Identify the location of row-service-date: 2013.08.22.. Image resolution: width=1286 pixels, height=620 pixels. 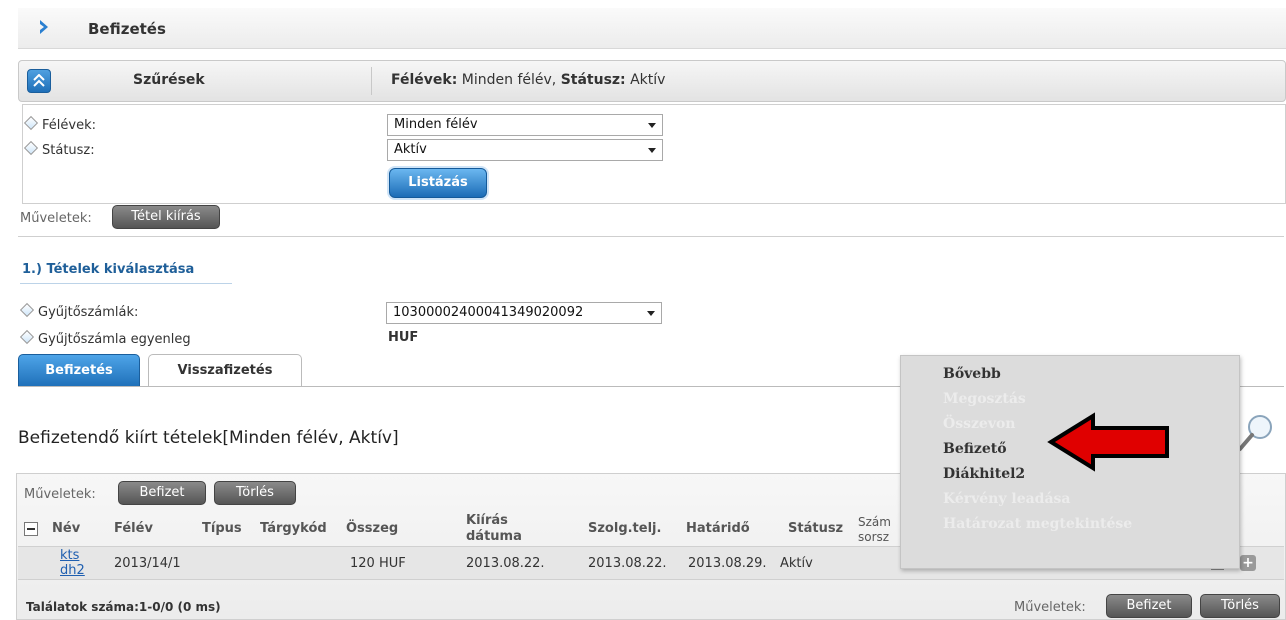
(627, 563).